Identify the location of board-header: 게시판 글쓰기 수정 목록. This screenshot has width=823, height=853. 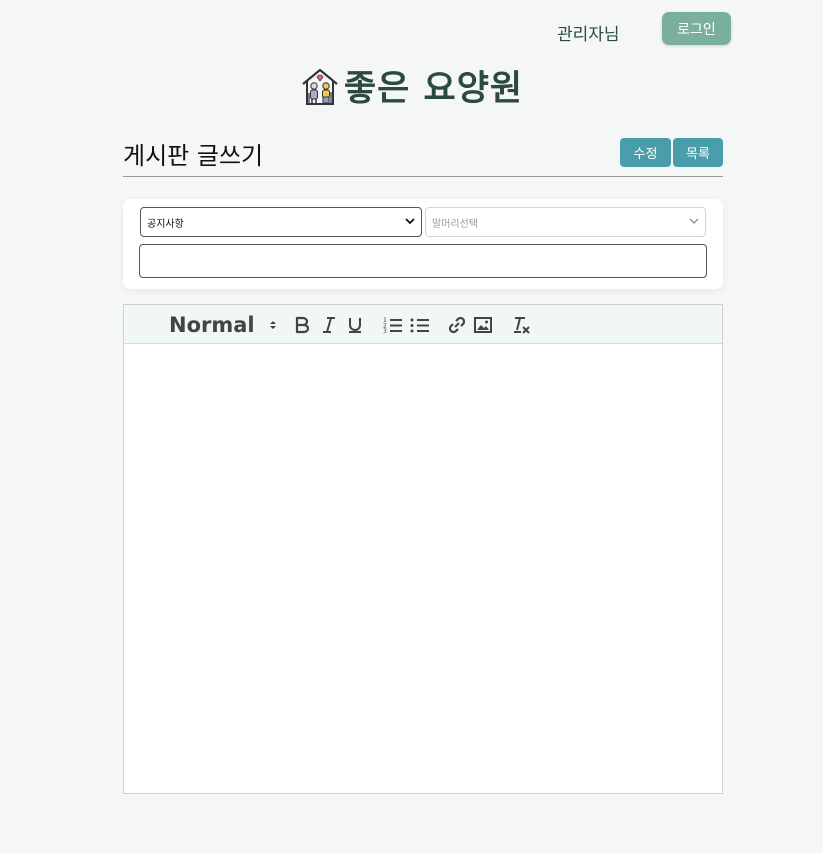
(423, 155).